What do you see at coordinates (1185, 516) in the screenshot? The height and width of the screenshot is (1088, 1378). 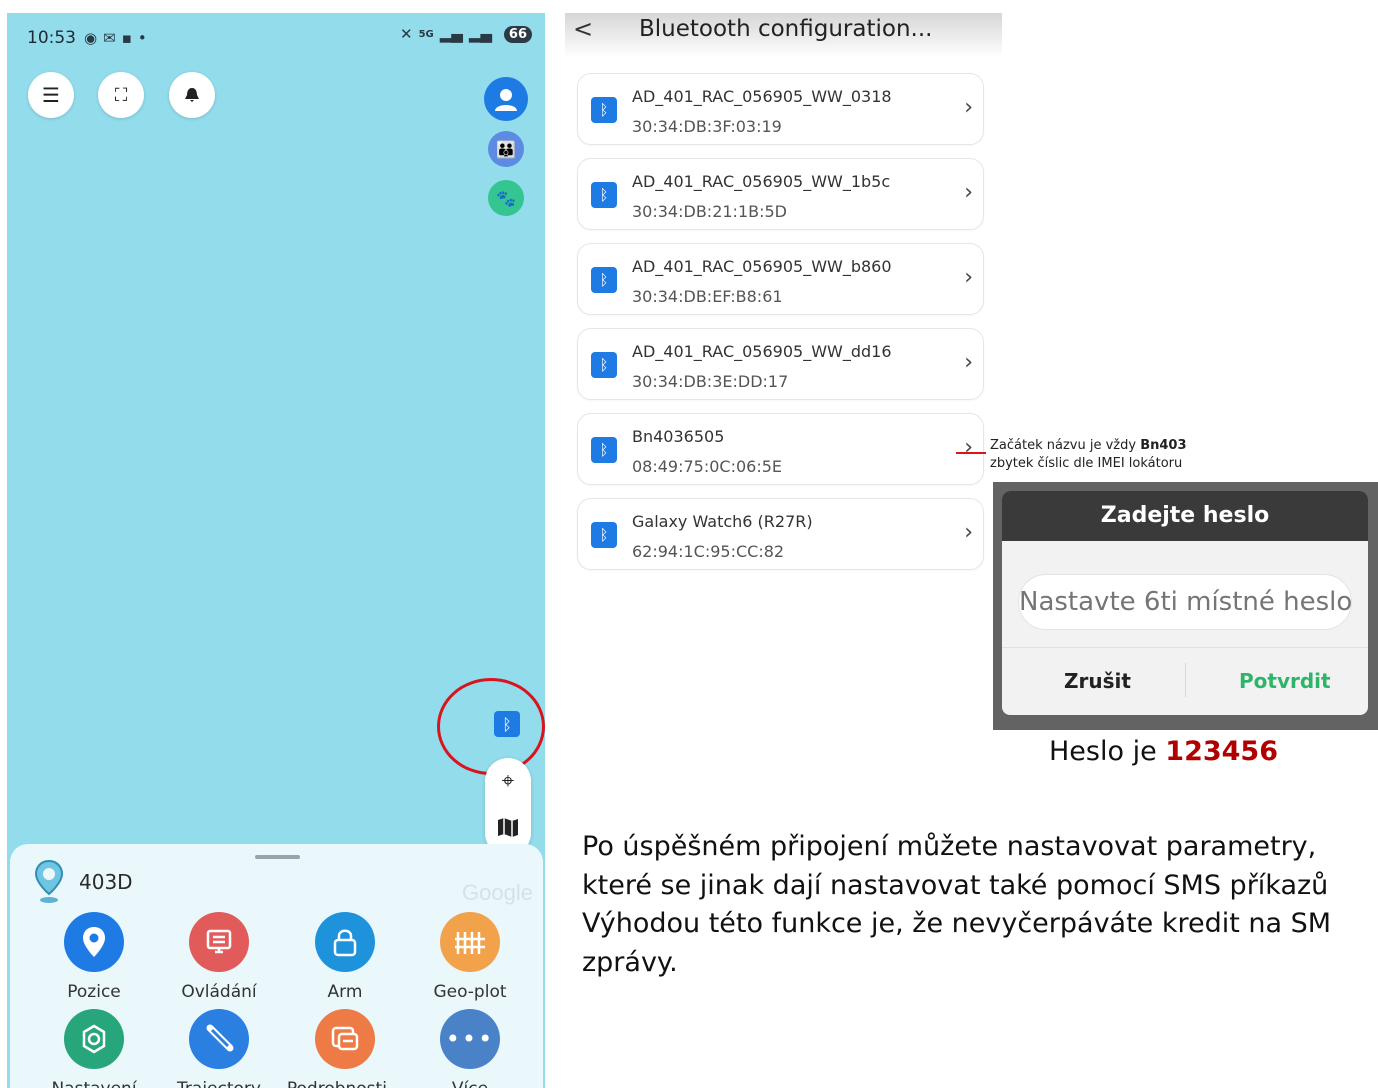 I see `dialog-title: Zadejte heslo` at bounding box center [1185, 516].